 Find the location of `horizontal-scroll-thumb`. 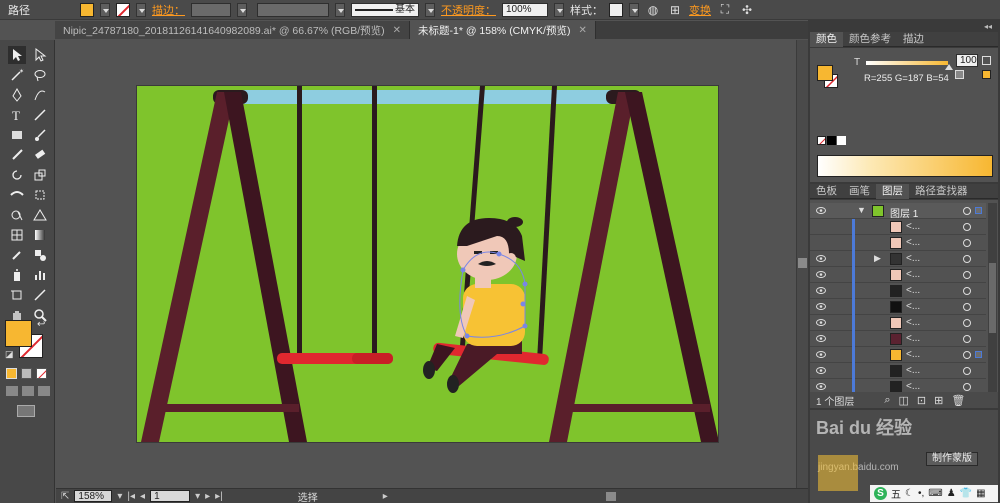

horizontal-scroll-thumb is located at coordinates (611, 496).